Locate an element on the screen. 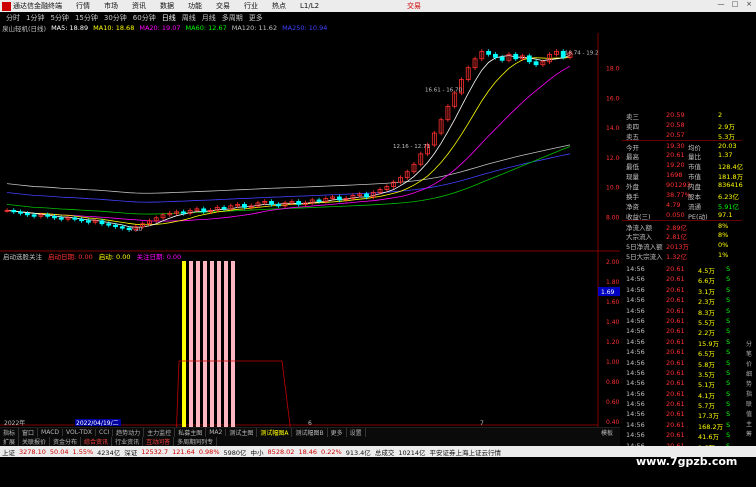  tab-related-quote: 关联报价 is located at coordinates (35, 441).